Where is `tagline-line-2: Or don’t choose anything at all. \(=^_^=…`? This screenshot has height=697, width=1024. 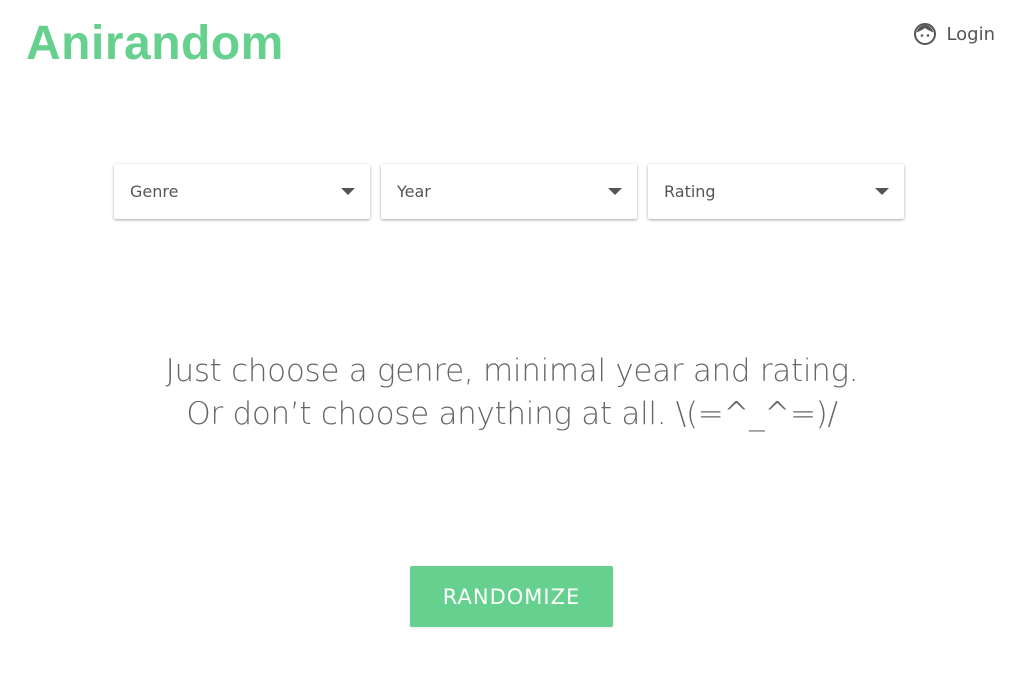 tagline-line-2: Or don’t choose anything at all. \(=^_^=… is located at coordinates (512, 414).